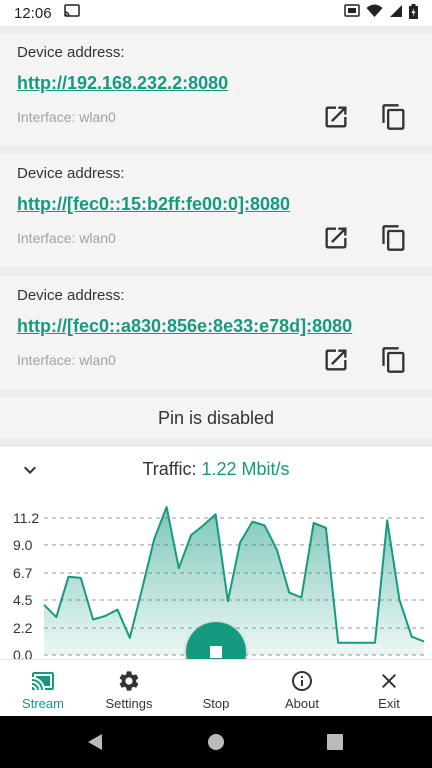  What do you see at coordinates (43, 703) in the screenshot?
I see `nav-stream-label: Stream` at bounding box center [43, 703].